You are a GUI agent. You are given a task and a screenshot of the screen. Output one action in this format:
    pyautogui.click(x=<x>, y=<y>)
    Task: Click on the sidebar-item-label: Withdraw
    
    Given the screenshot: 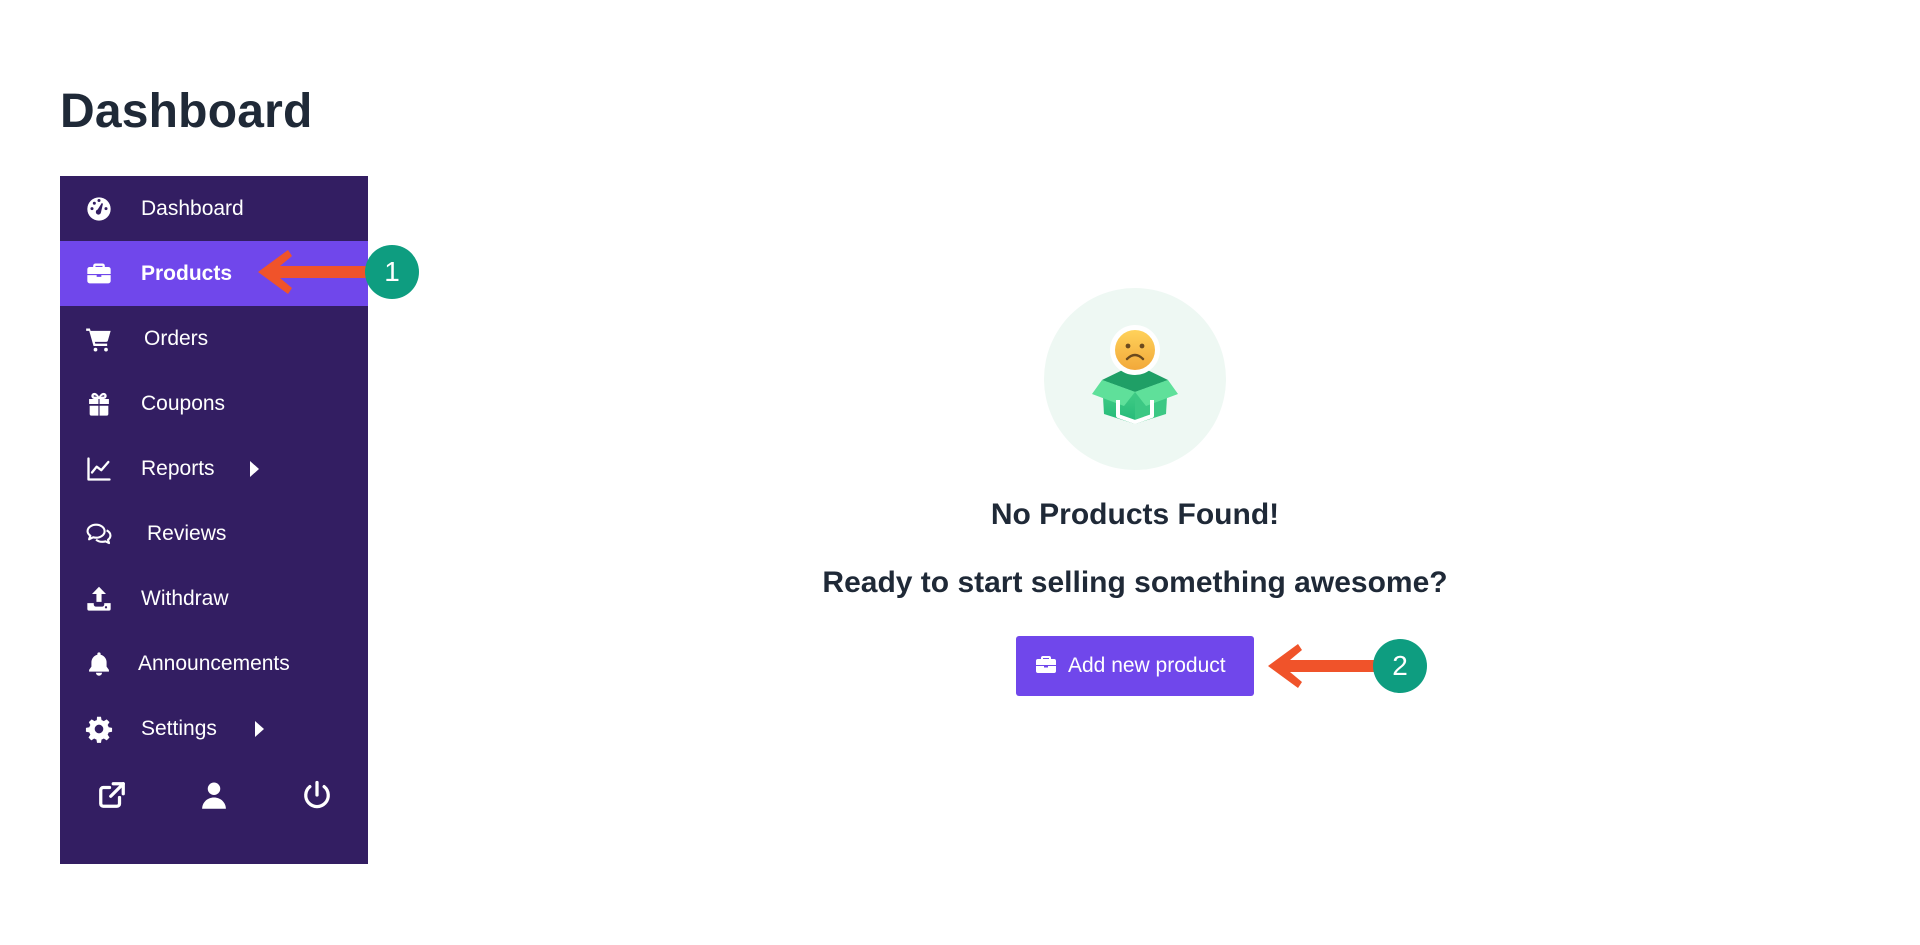 What is the action you would take?
    pyautogui.click(x=185, y=598)
    